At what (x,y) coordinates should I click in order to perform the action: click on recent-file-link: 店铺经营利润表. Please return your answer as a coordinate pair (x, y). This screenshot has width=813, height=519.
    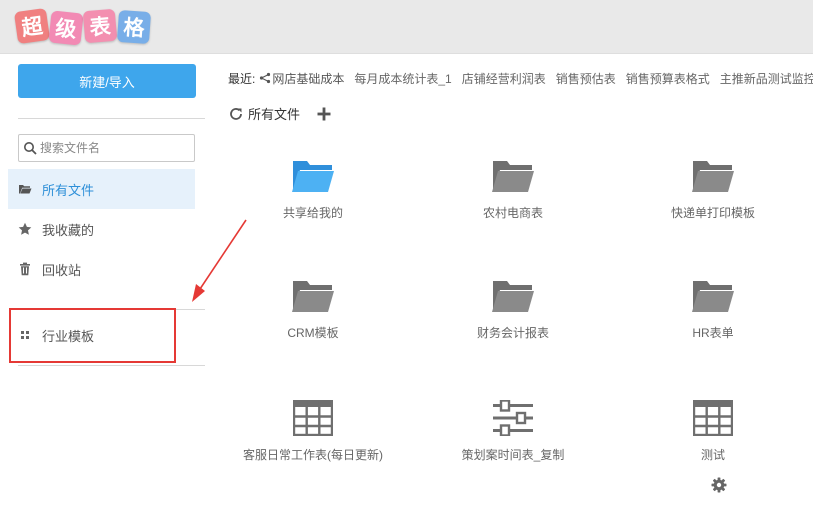
    Looking at the image, I should click on (504, 78).